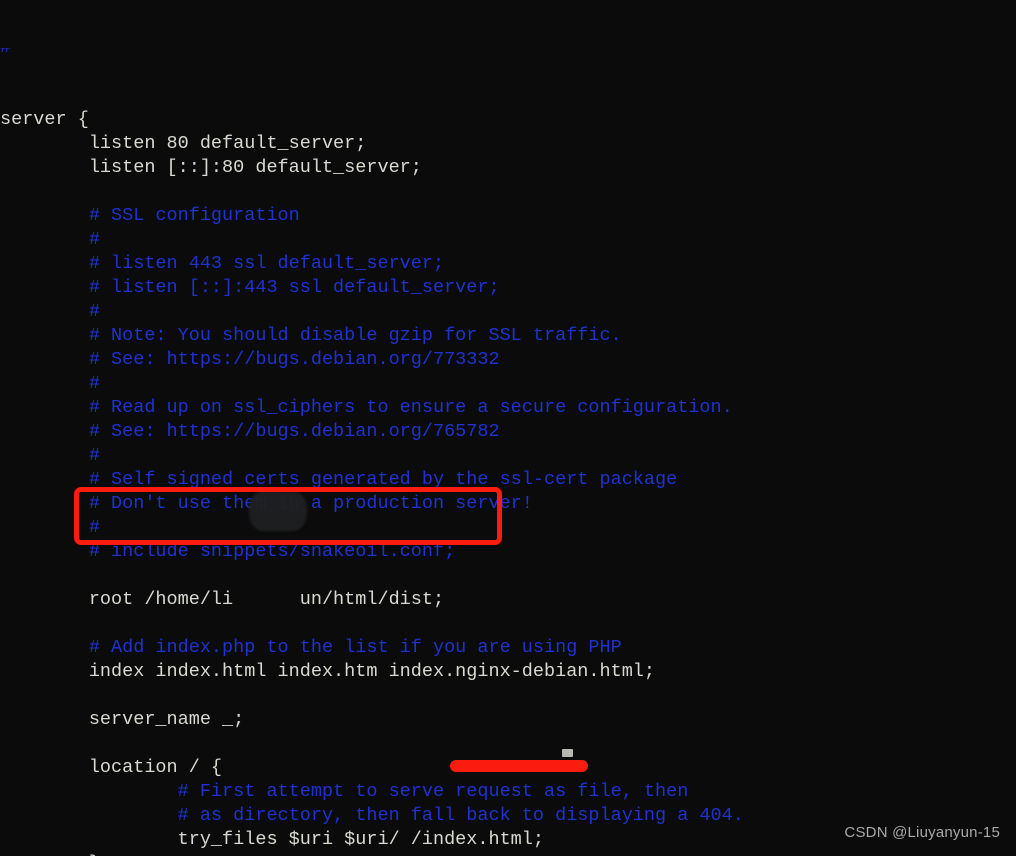 Image resolution: width=1016 pixels, height=856 pixels. What do you see at coordinates (922, 832) in the screenshot?
I see `watermark: CSDN @Liuyanyun-15` at bounding box center [922, 832].